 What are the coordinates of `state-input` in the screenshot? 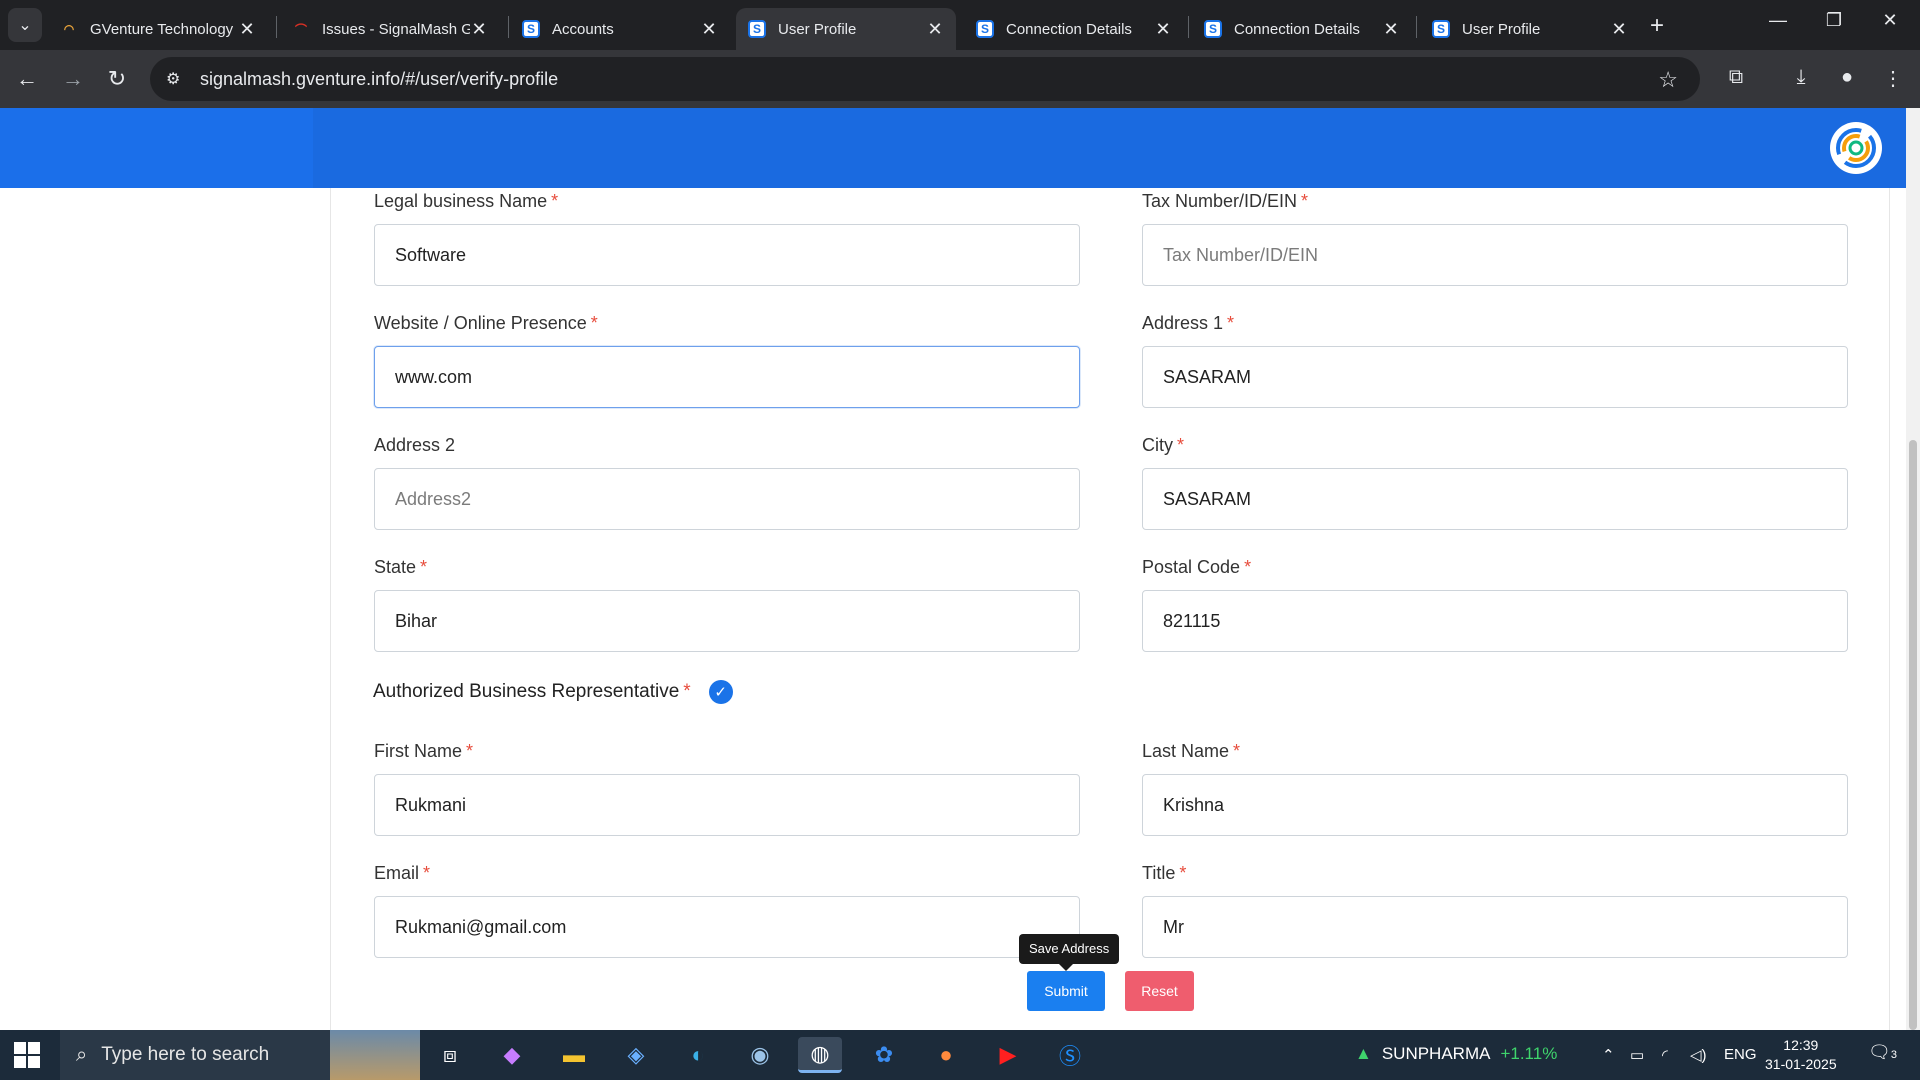 It's located at (727, 621).